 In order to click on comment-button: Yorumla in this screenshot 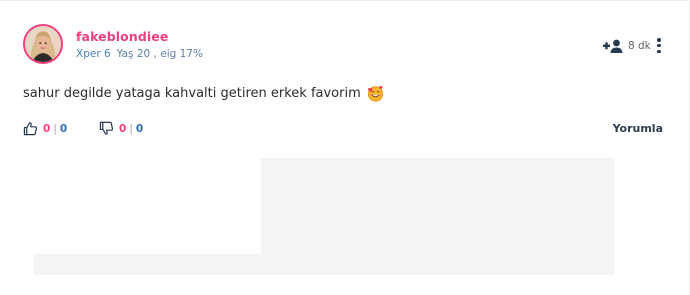, I will do `click(638, 128)`.